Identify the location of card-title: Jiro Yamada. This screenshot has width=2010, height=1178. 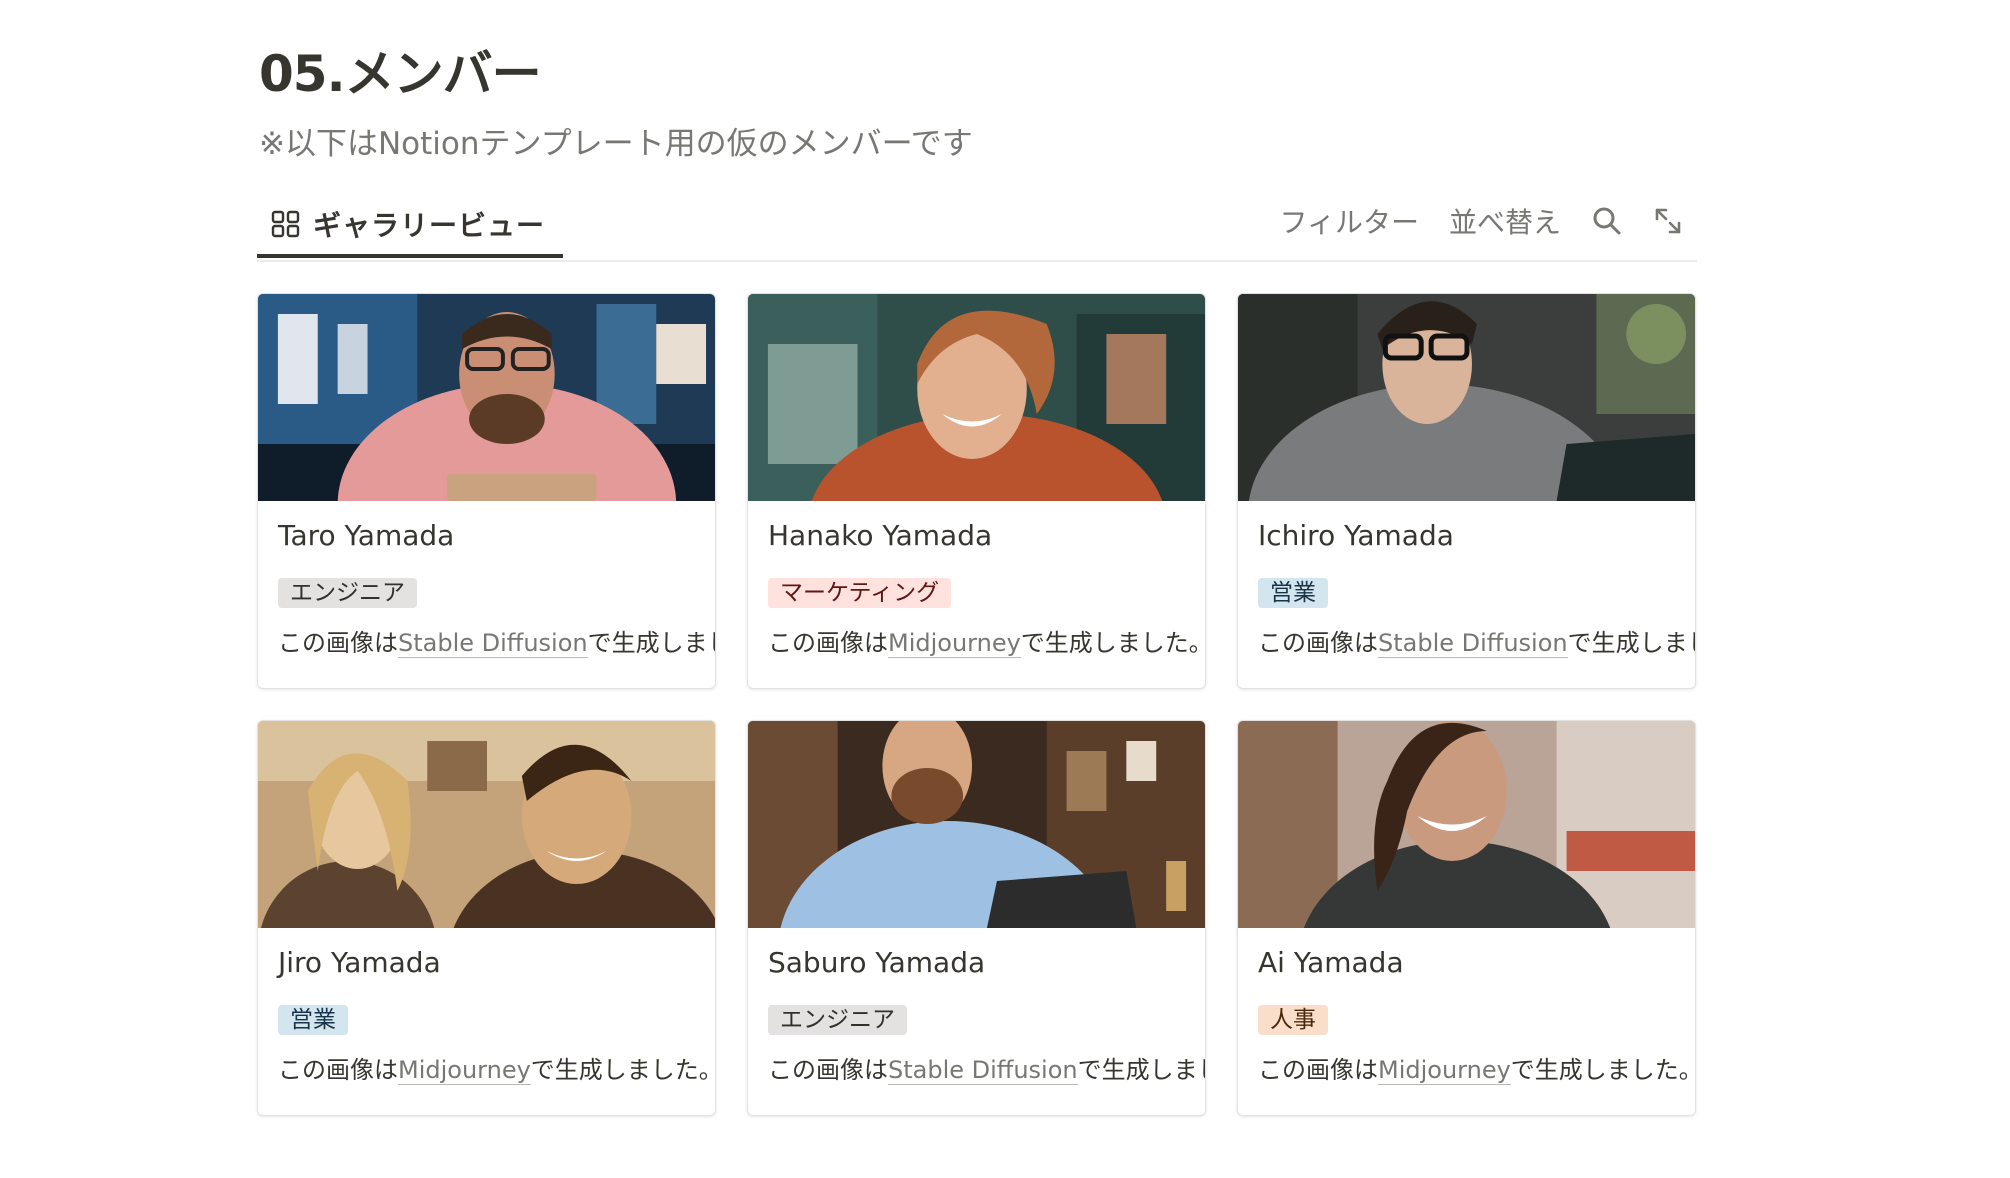
(359, 962).